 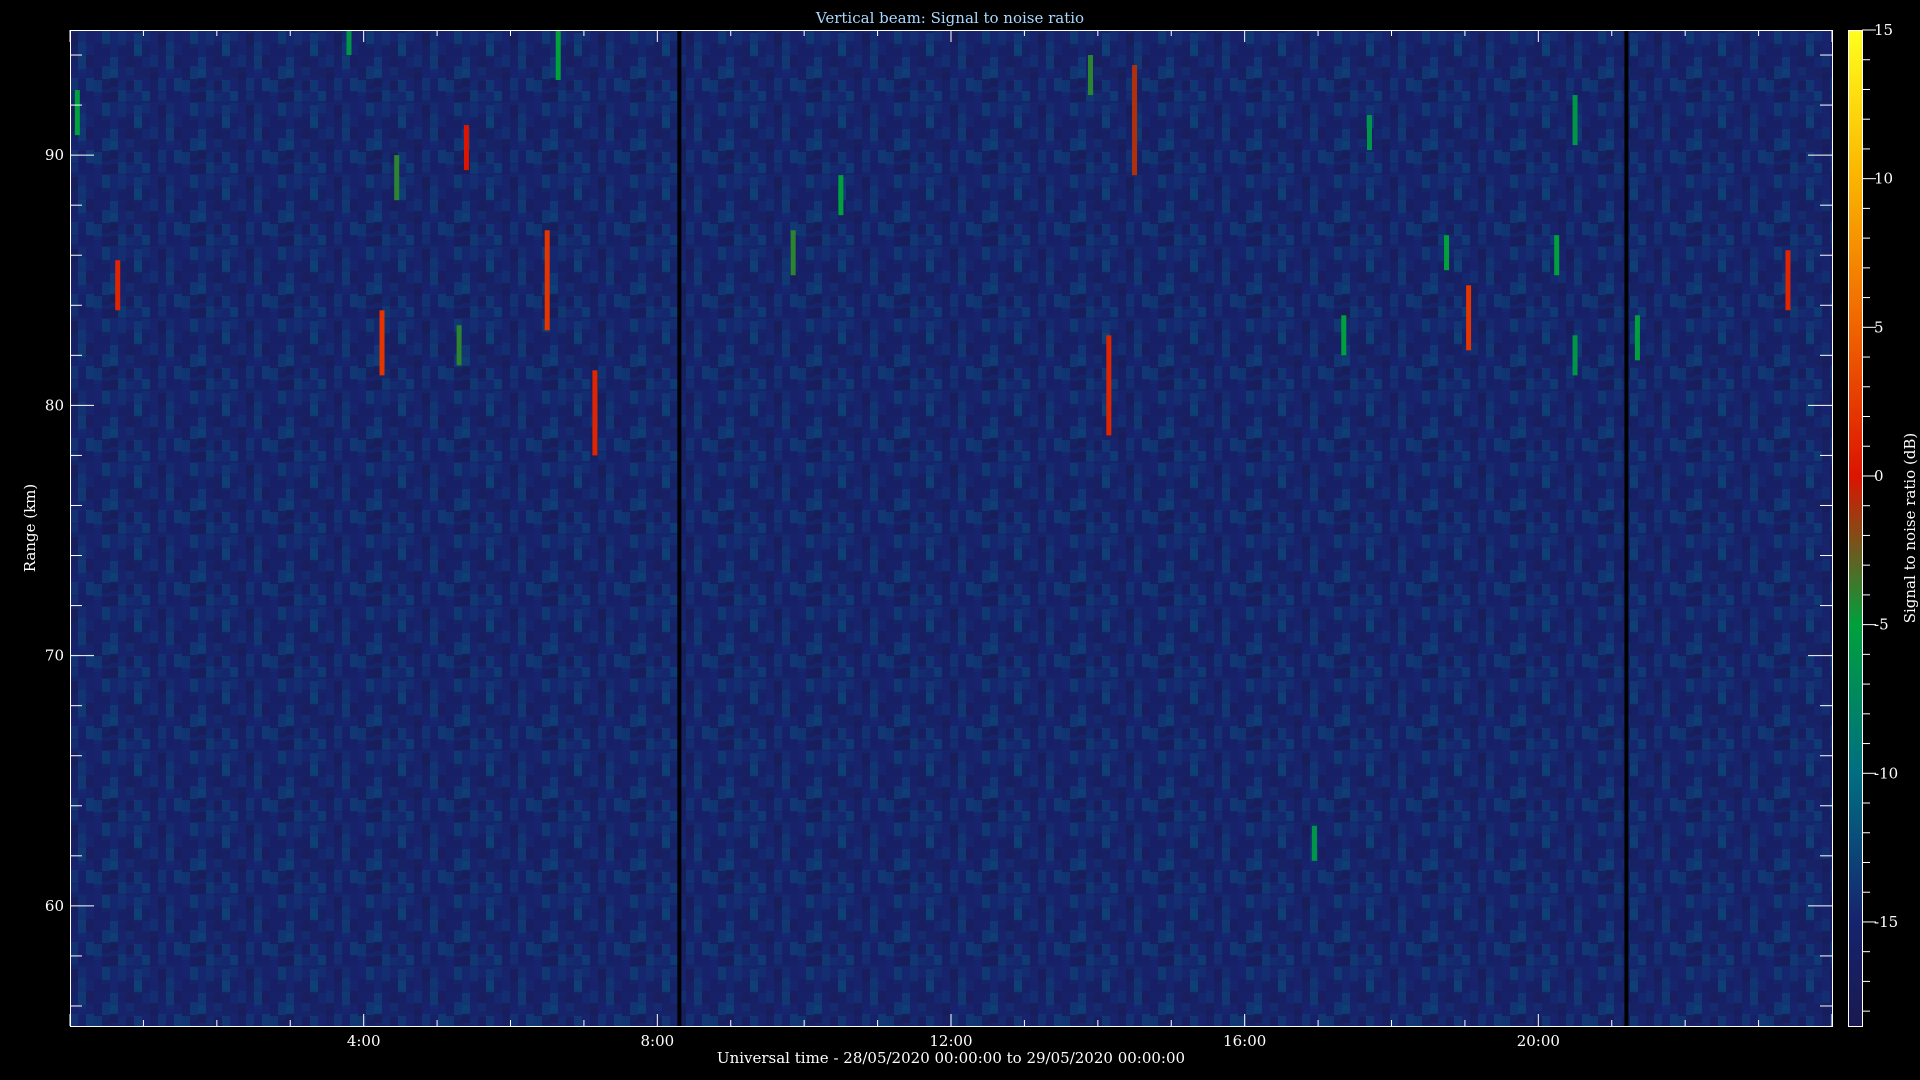 I want to click on colorbar-tick-label: 15, so click(x=1883, y=30).